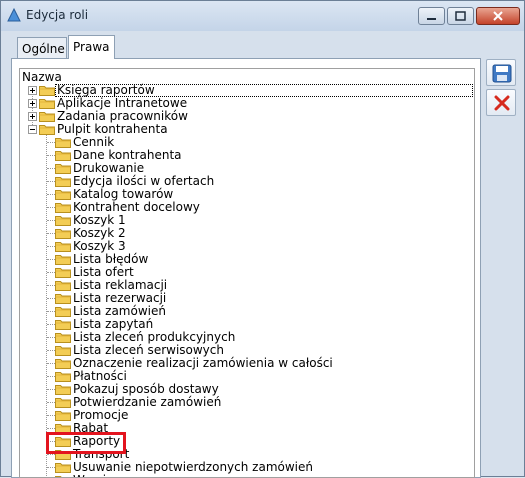  Describe the element at coordinates (91, 47) in the screenshot. I see `tab-rights: Prawa` at that location.